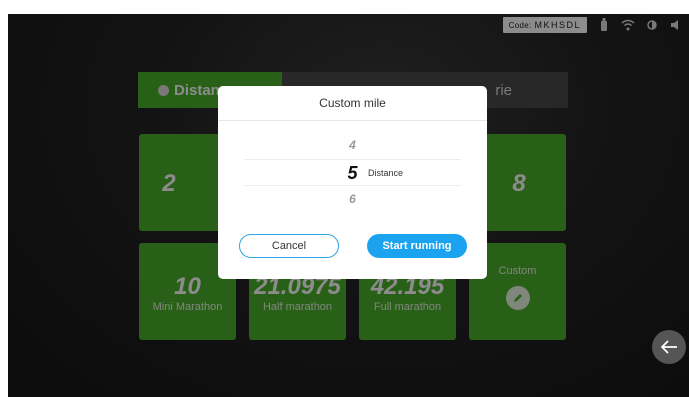  What do you see at coordinates (386, 173) in the screenshot?
I see `picker-unit-label: Distance` at bounding box center [386, 173].